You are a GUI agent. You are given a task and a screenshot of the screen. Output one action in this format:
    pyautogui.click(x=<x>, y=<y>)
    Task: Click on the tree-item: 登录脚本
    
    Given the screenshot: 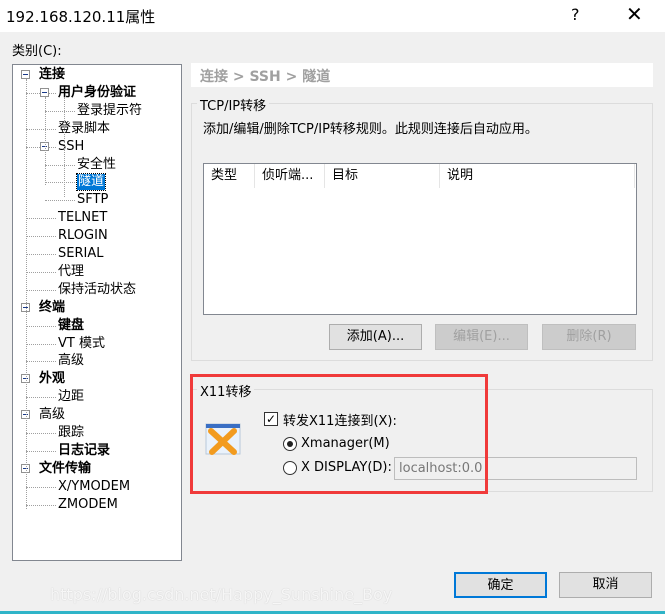 What is the action you would take?
    pyautogui.click(x=84, y=129)
    